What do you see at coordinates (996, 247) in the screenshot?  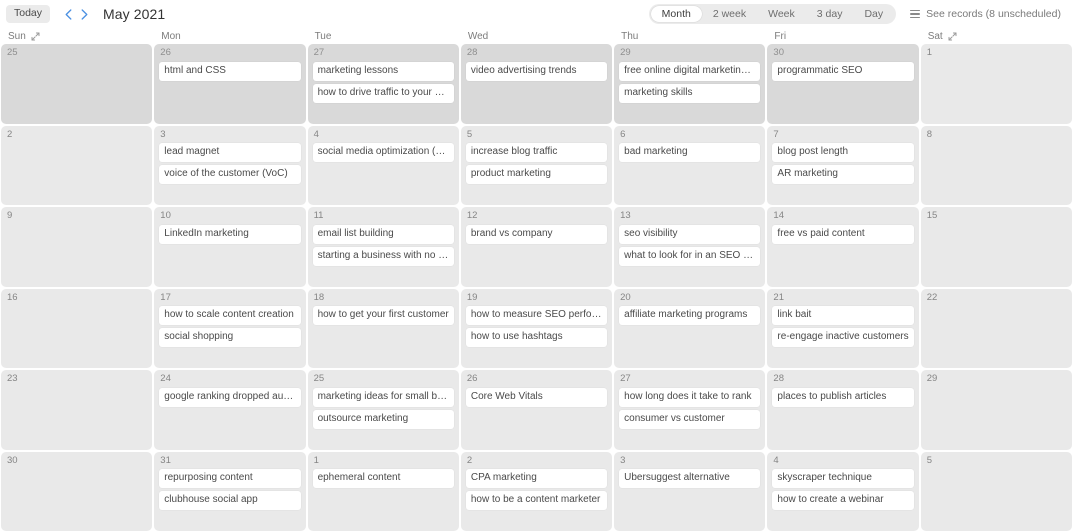 I see `day-cell: 15` at bounding box center [996, 247].